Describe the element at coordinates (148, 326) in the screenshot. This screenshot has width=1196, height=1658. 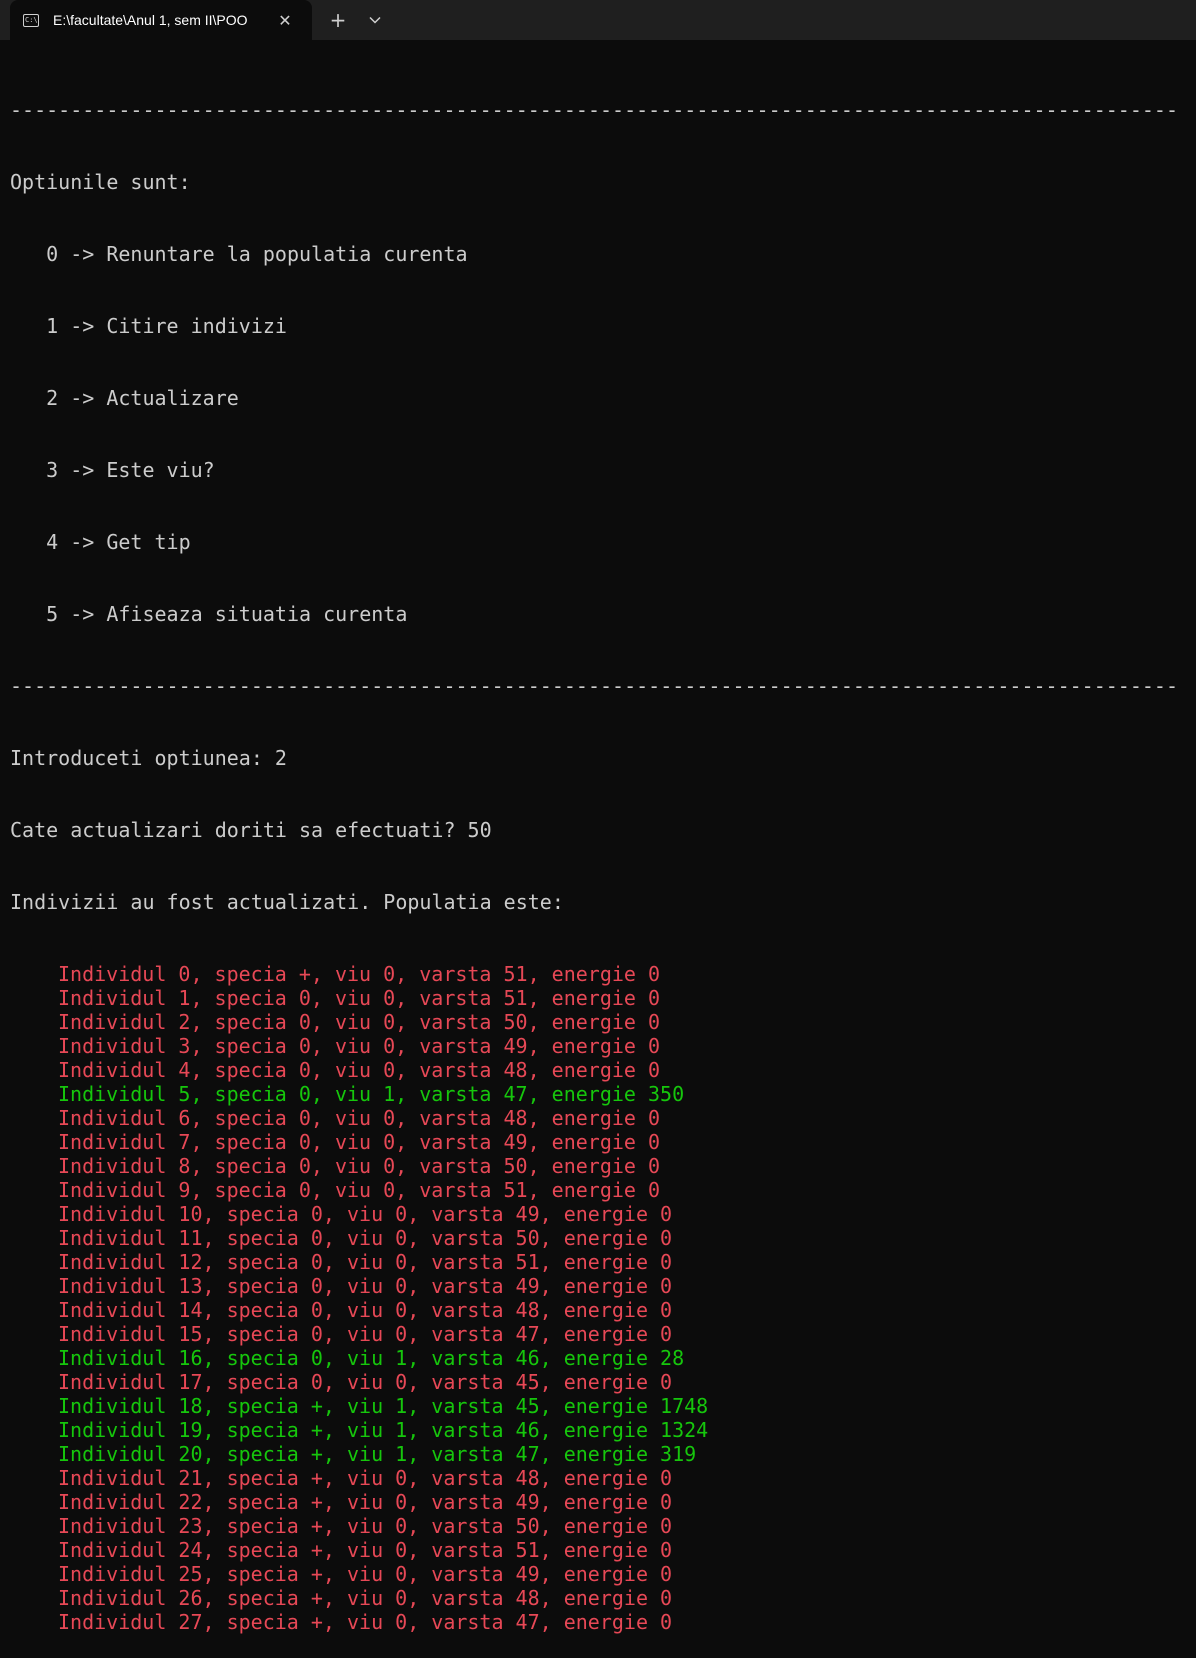
I see `menu-option: 1 -> Citire indivizi` at that location.